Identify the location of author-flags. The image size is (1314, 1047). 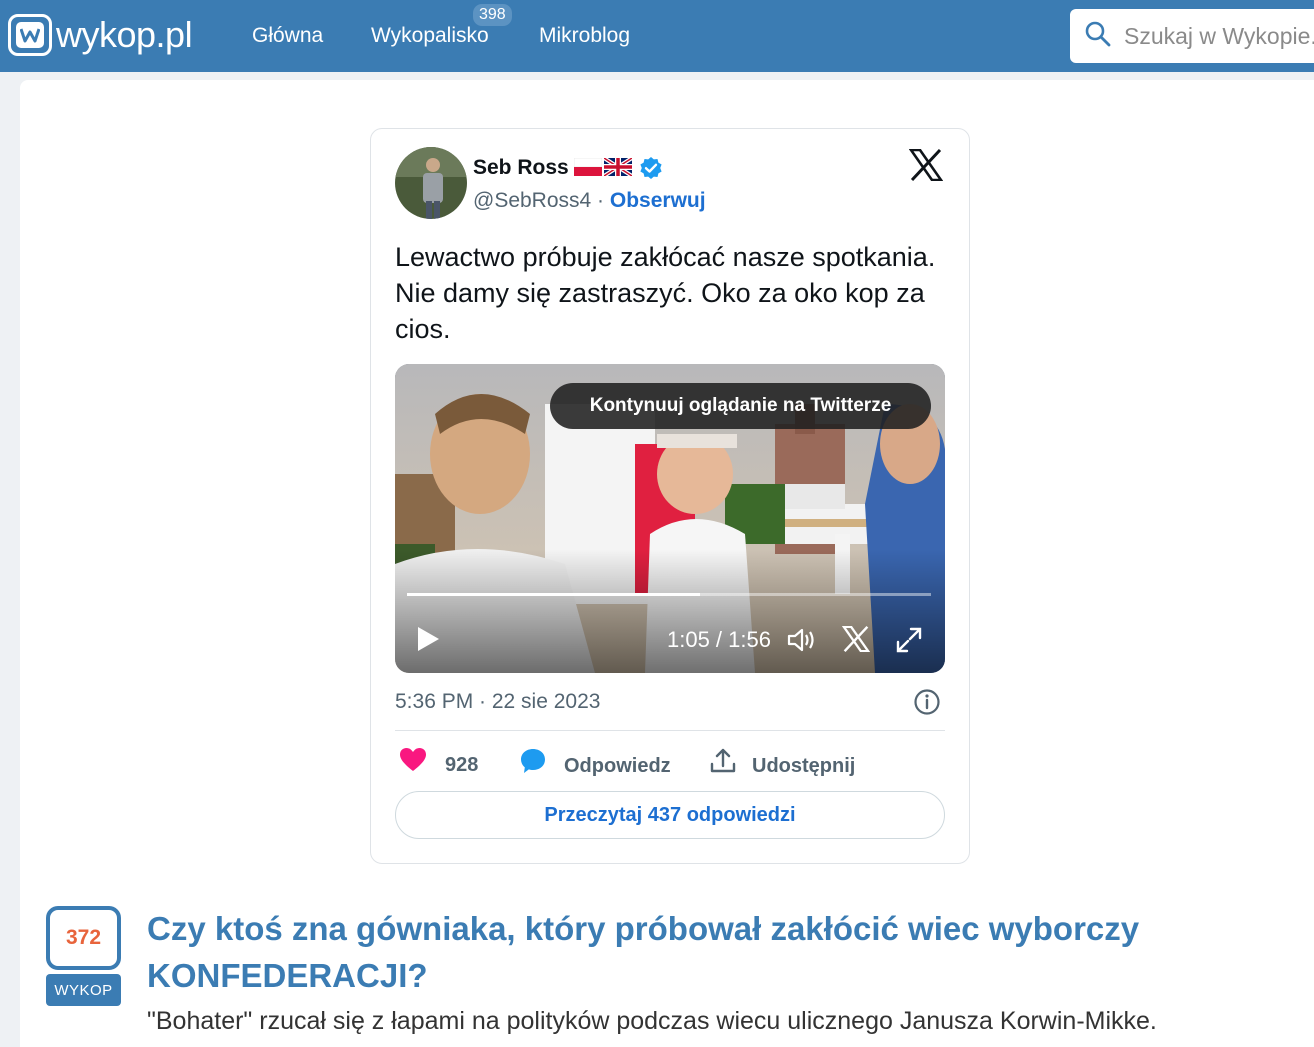
(603, 167).